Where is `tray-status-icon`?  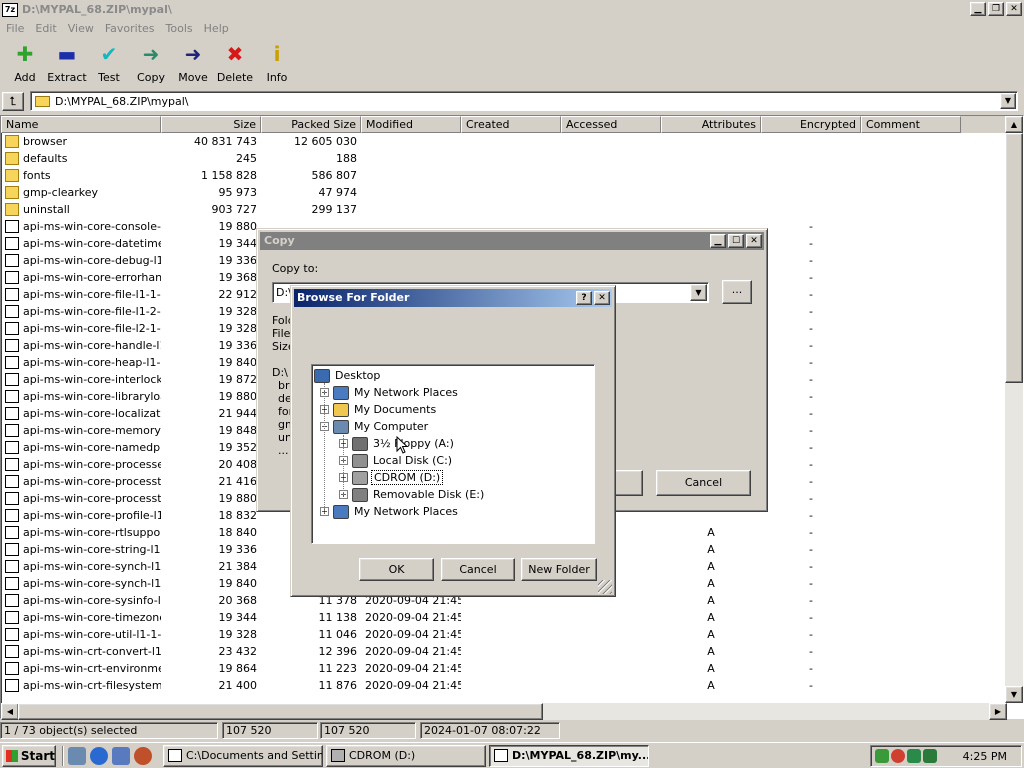 tray-status-icon is located at coordinates (930, 756).